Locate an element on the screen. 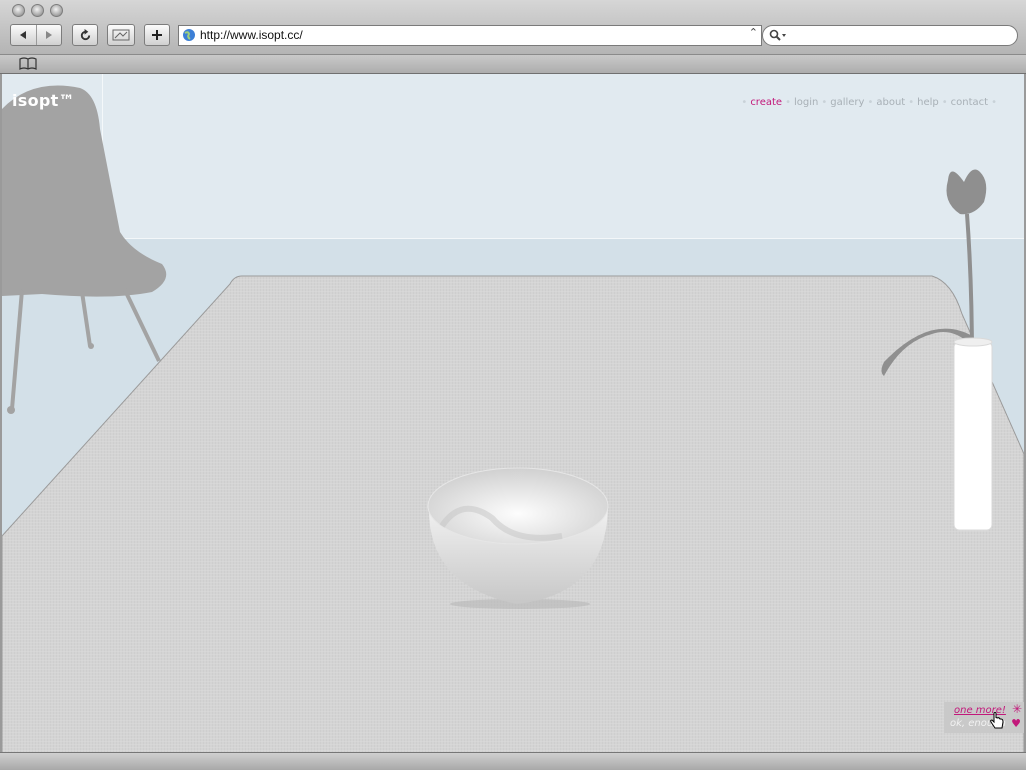 The image size is (1026, 770). globe-icon is located at coordinates (189, 35).